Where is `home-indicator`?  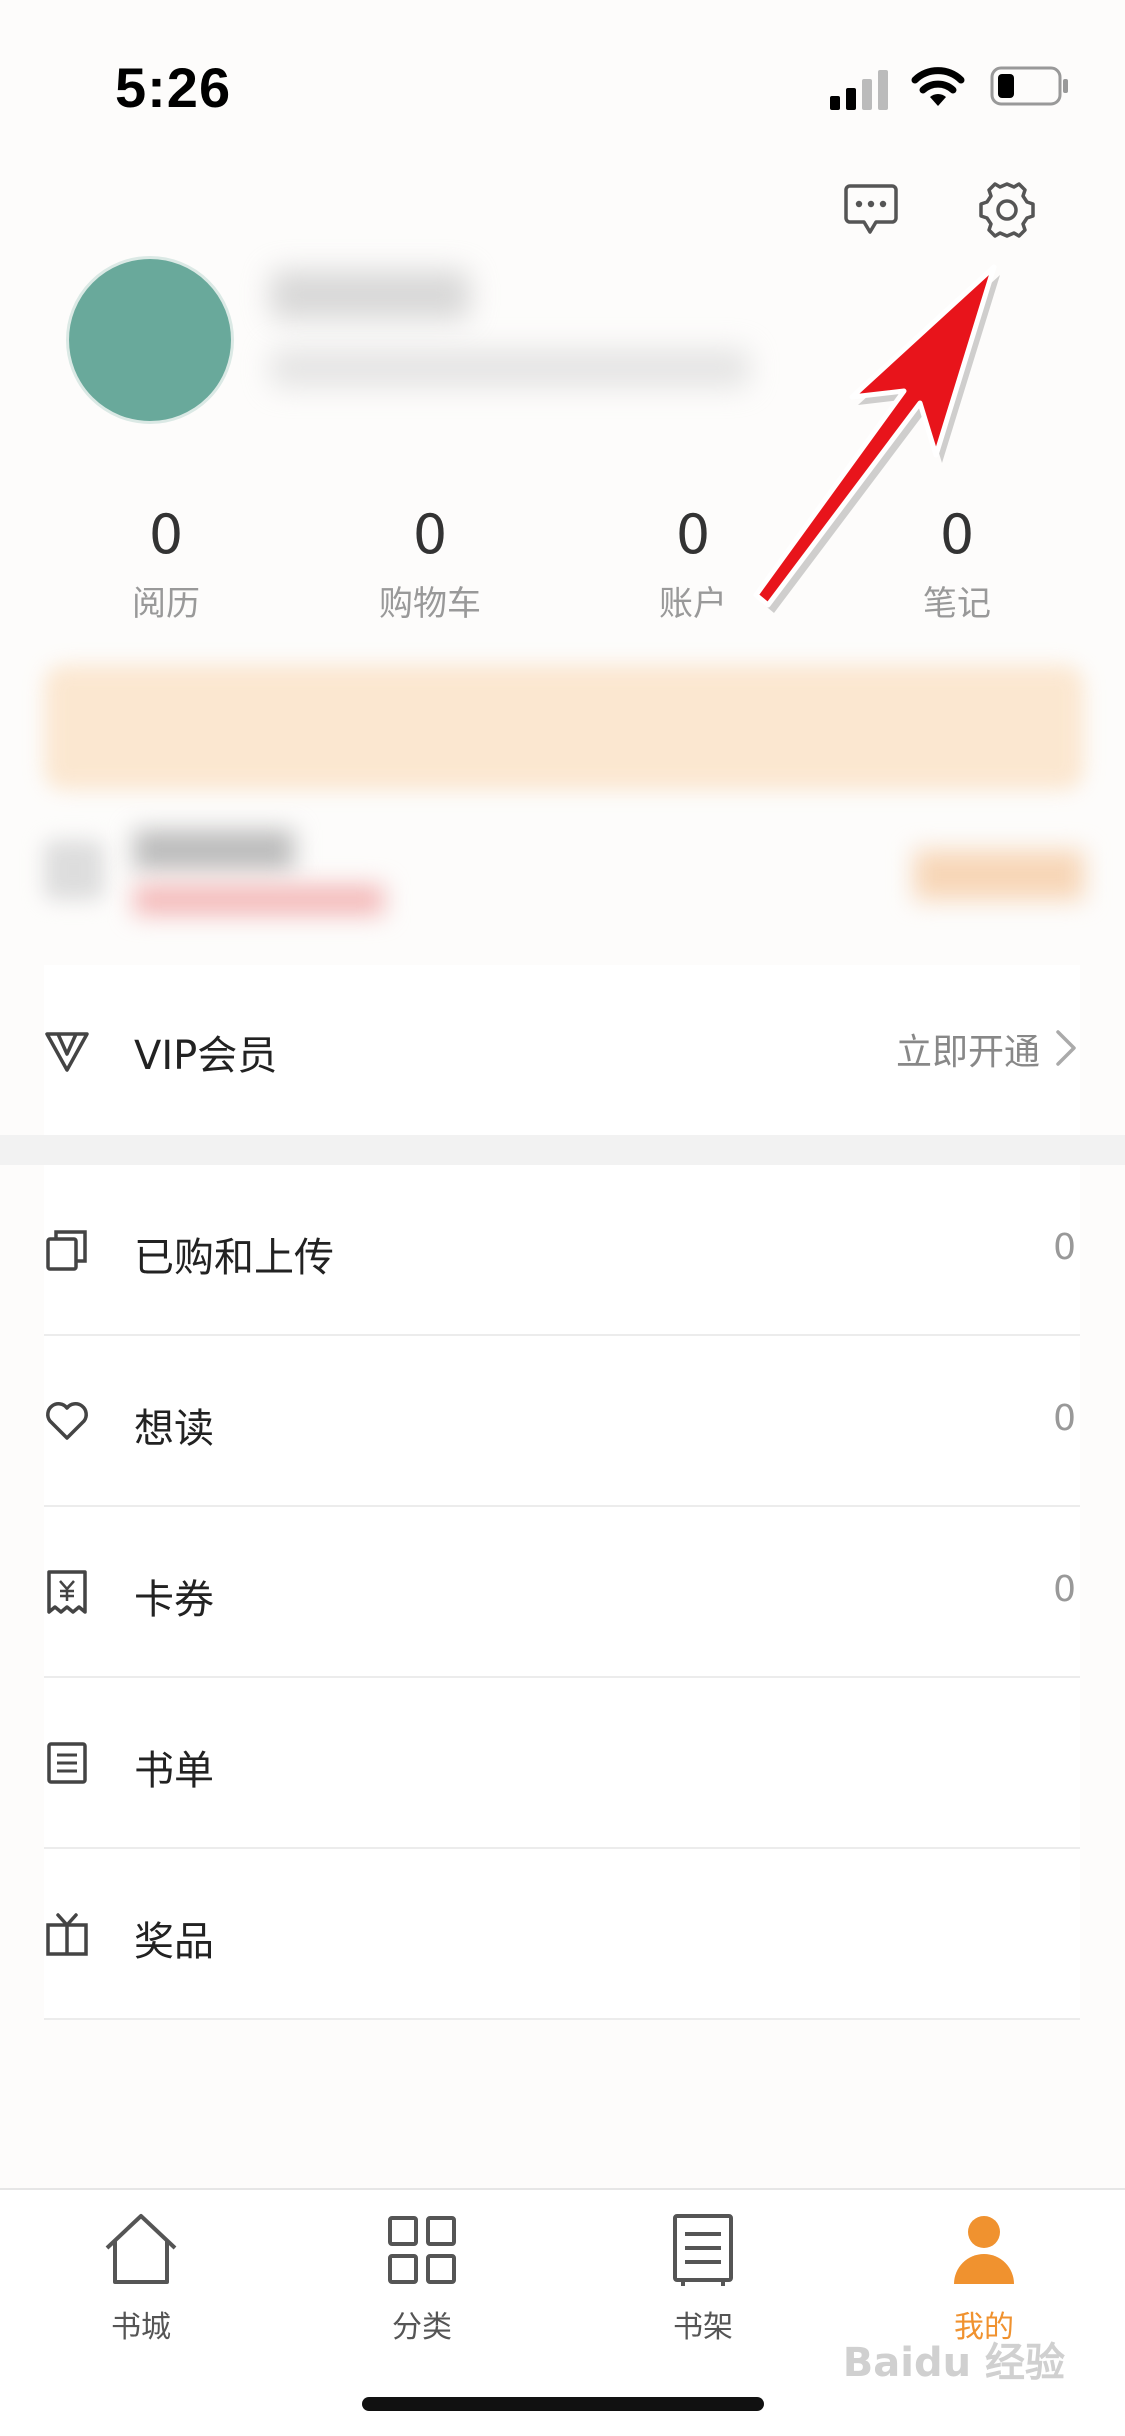
home-indicator is located at coordinates (563, 2404).